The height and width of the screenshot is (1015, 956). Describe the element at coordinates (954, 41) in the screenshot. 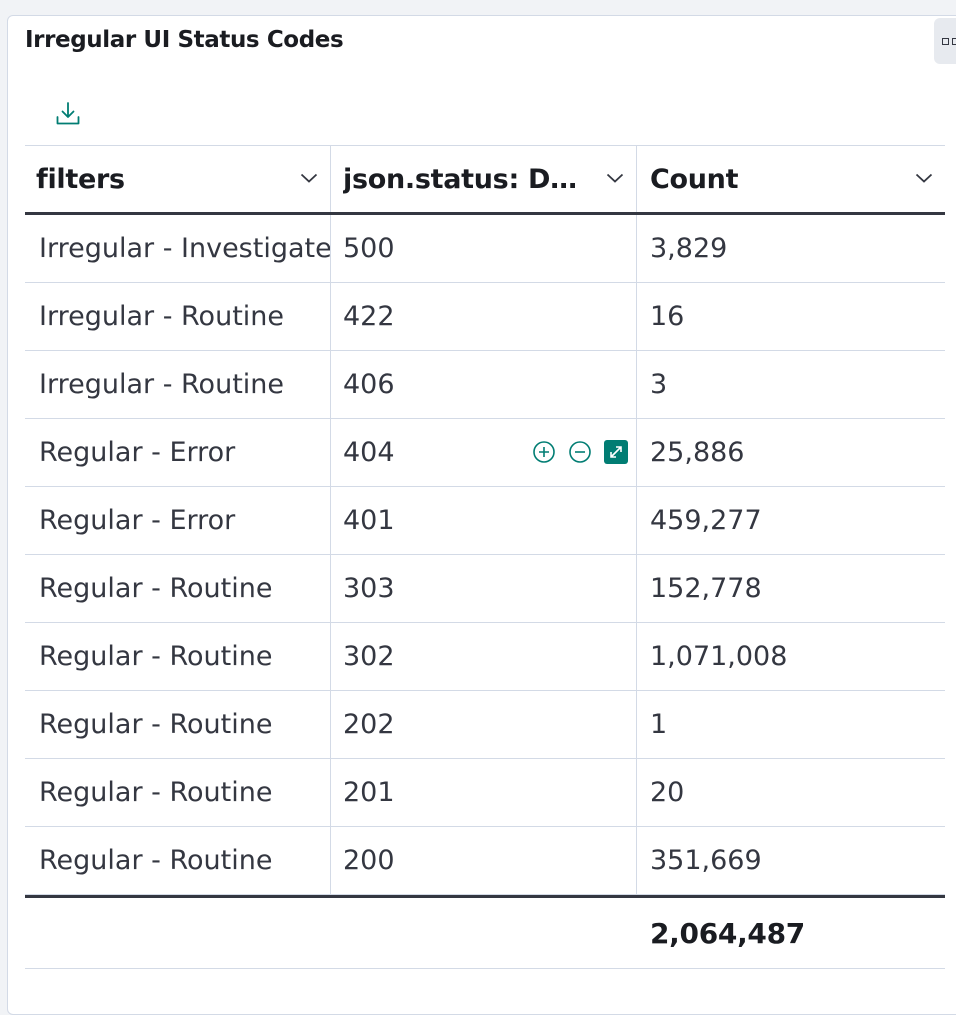

I see `panel-options-icon-part` at that location.